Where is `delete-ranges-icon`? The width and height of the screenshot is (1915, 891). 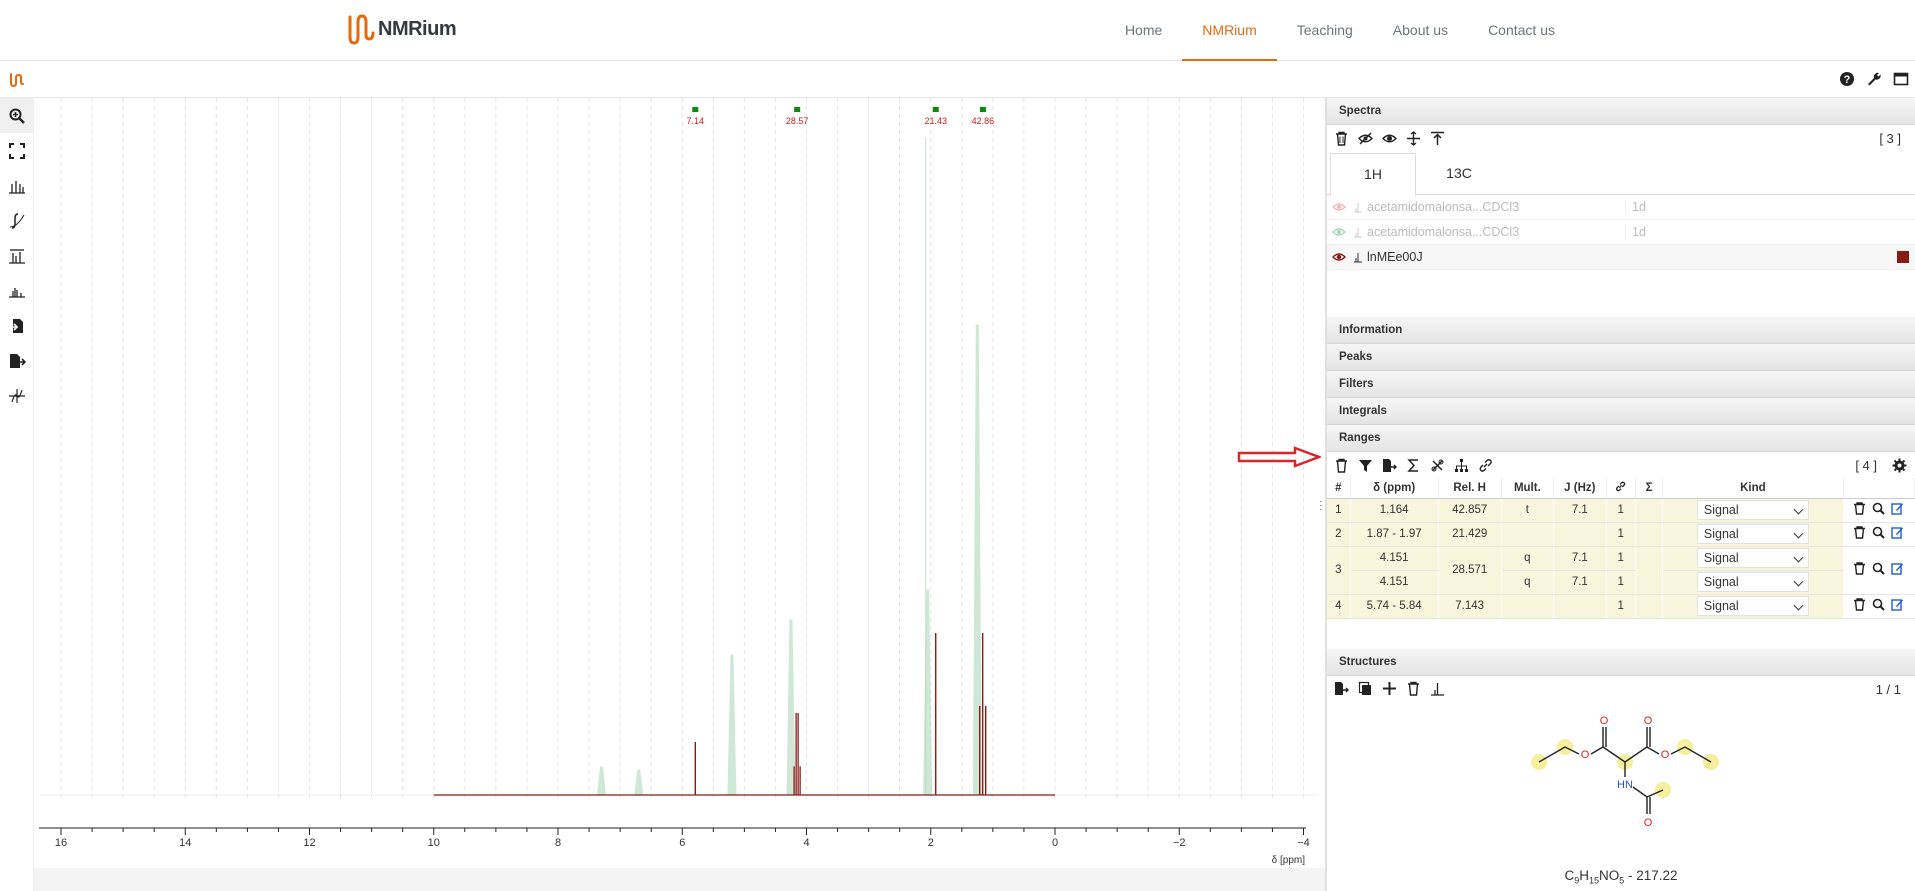 delete-ranges-icon is located at coordinates (1341, 465).